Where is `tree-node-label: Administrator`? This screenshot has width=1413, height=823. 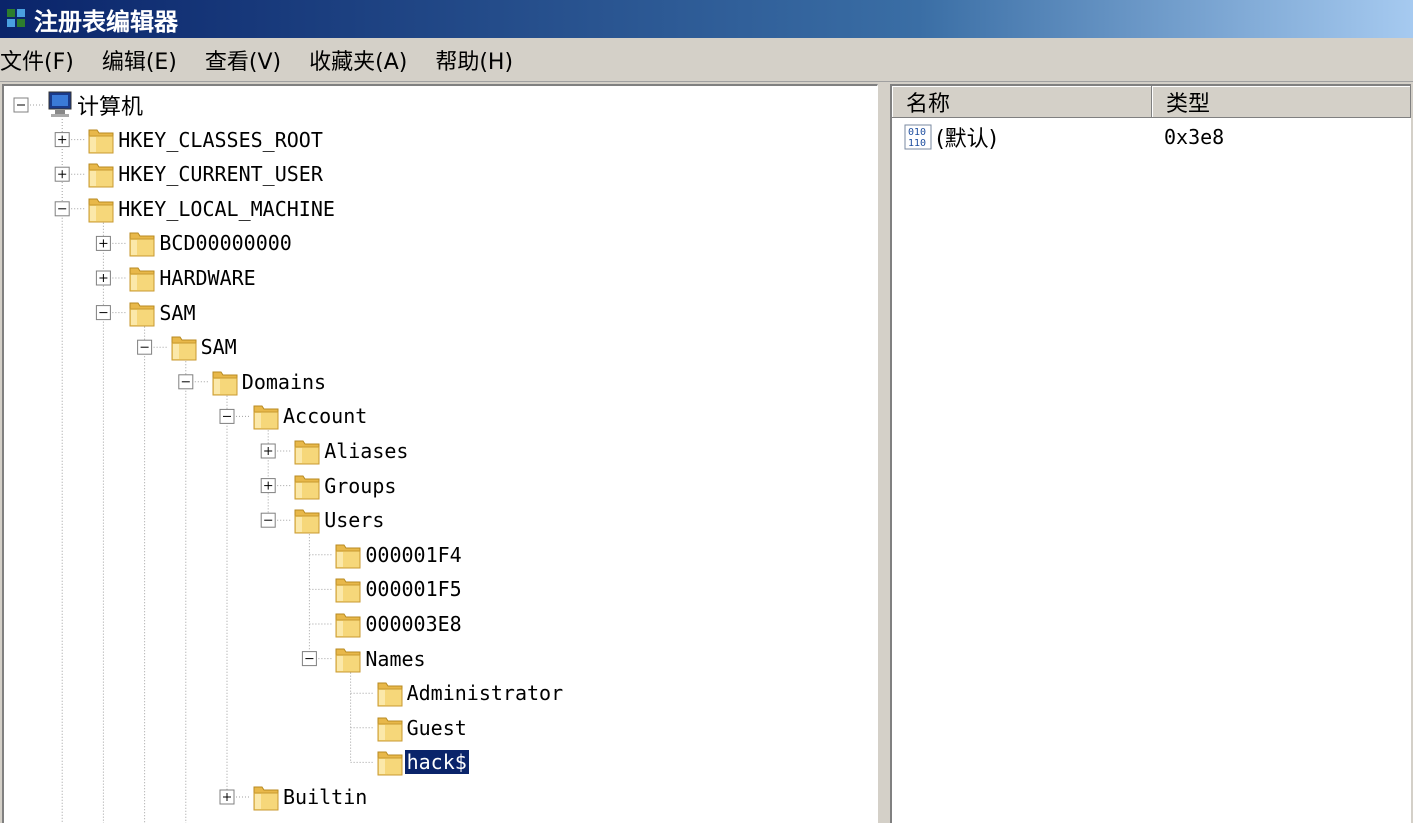 tree-node-label: Administrator is located at coordinates (485, 693).